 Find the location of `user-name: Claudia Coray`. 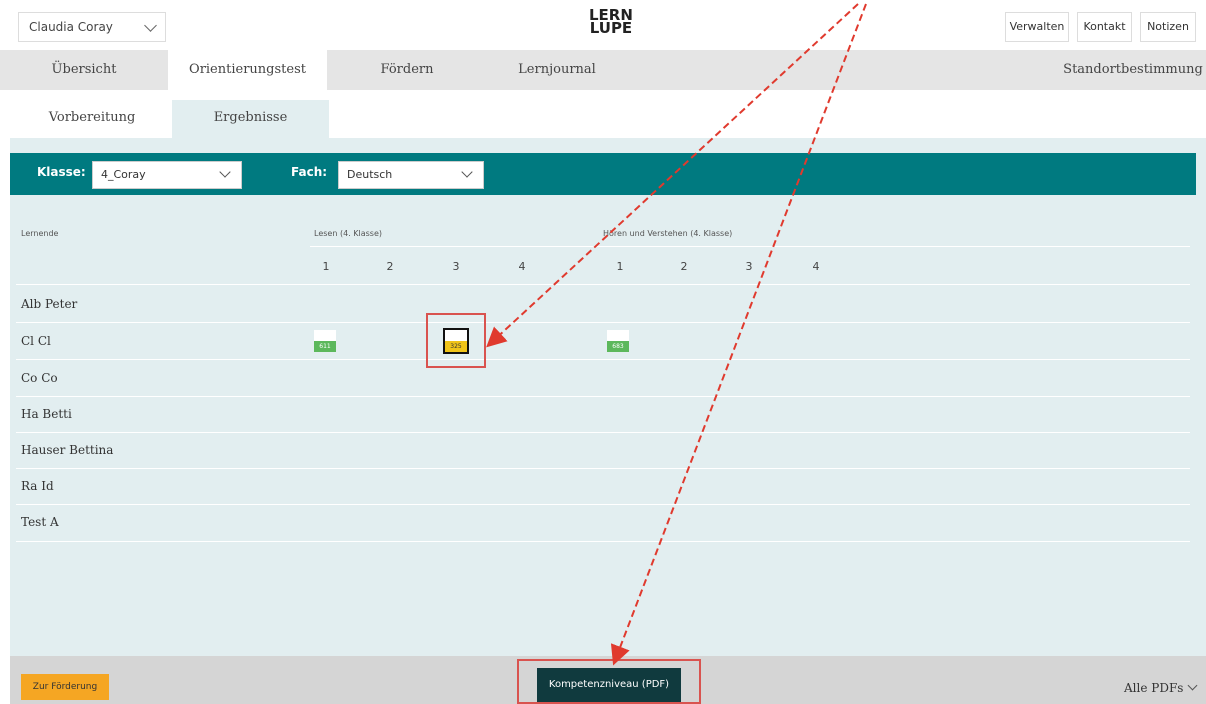

user-name: Claudia Coray is located at coordinates (71, 27).